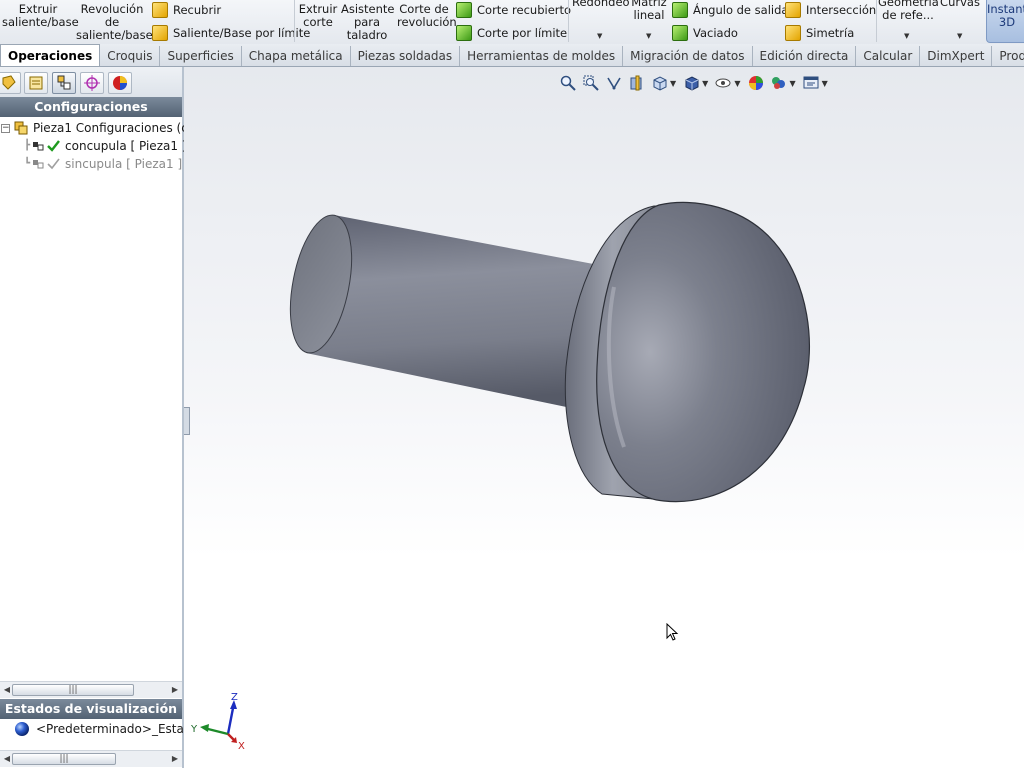 The height and width of the screenshot is (768, 1024). Describe the element at coordinates (50, 55) in the screenshot. I see `tab-operaciones: Operaciones` at that location.